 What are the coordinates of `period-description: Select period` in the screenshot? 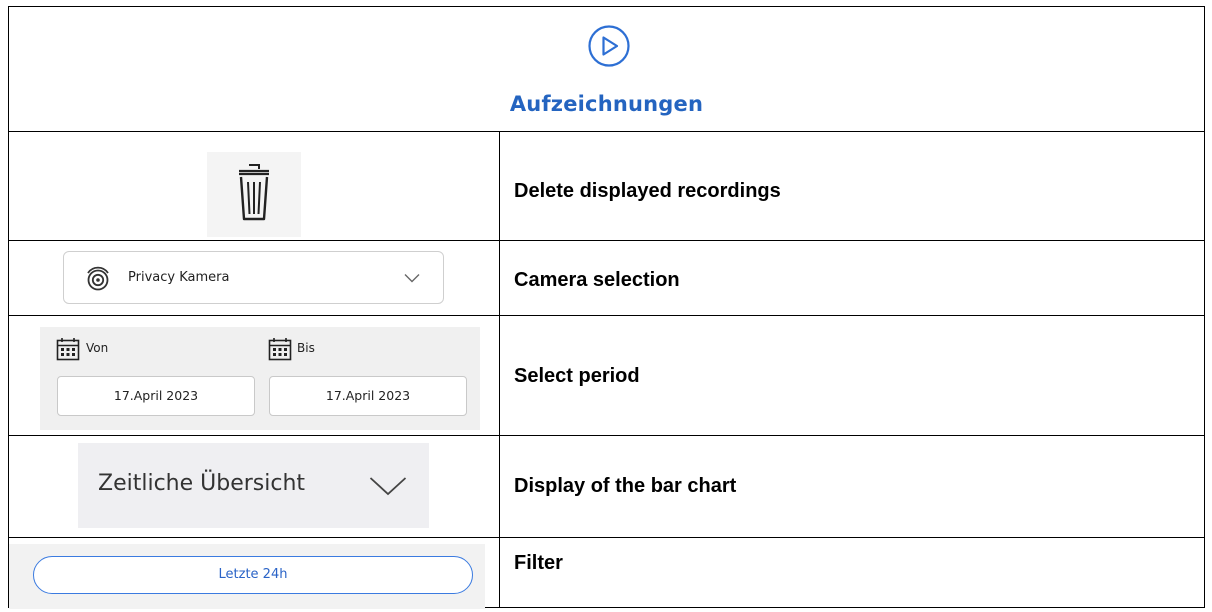 It's located at (577, 376).